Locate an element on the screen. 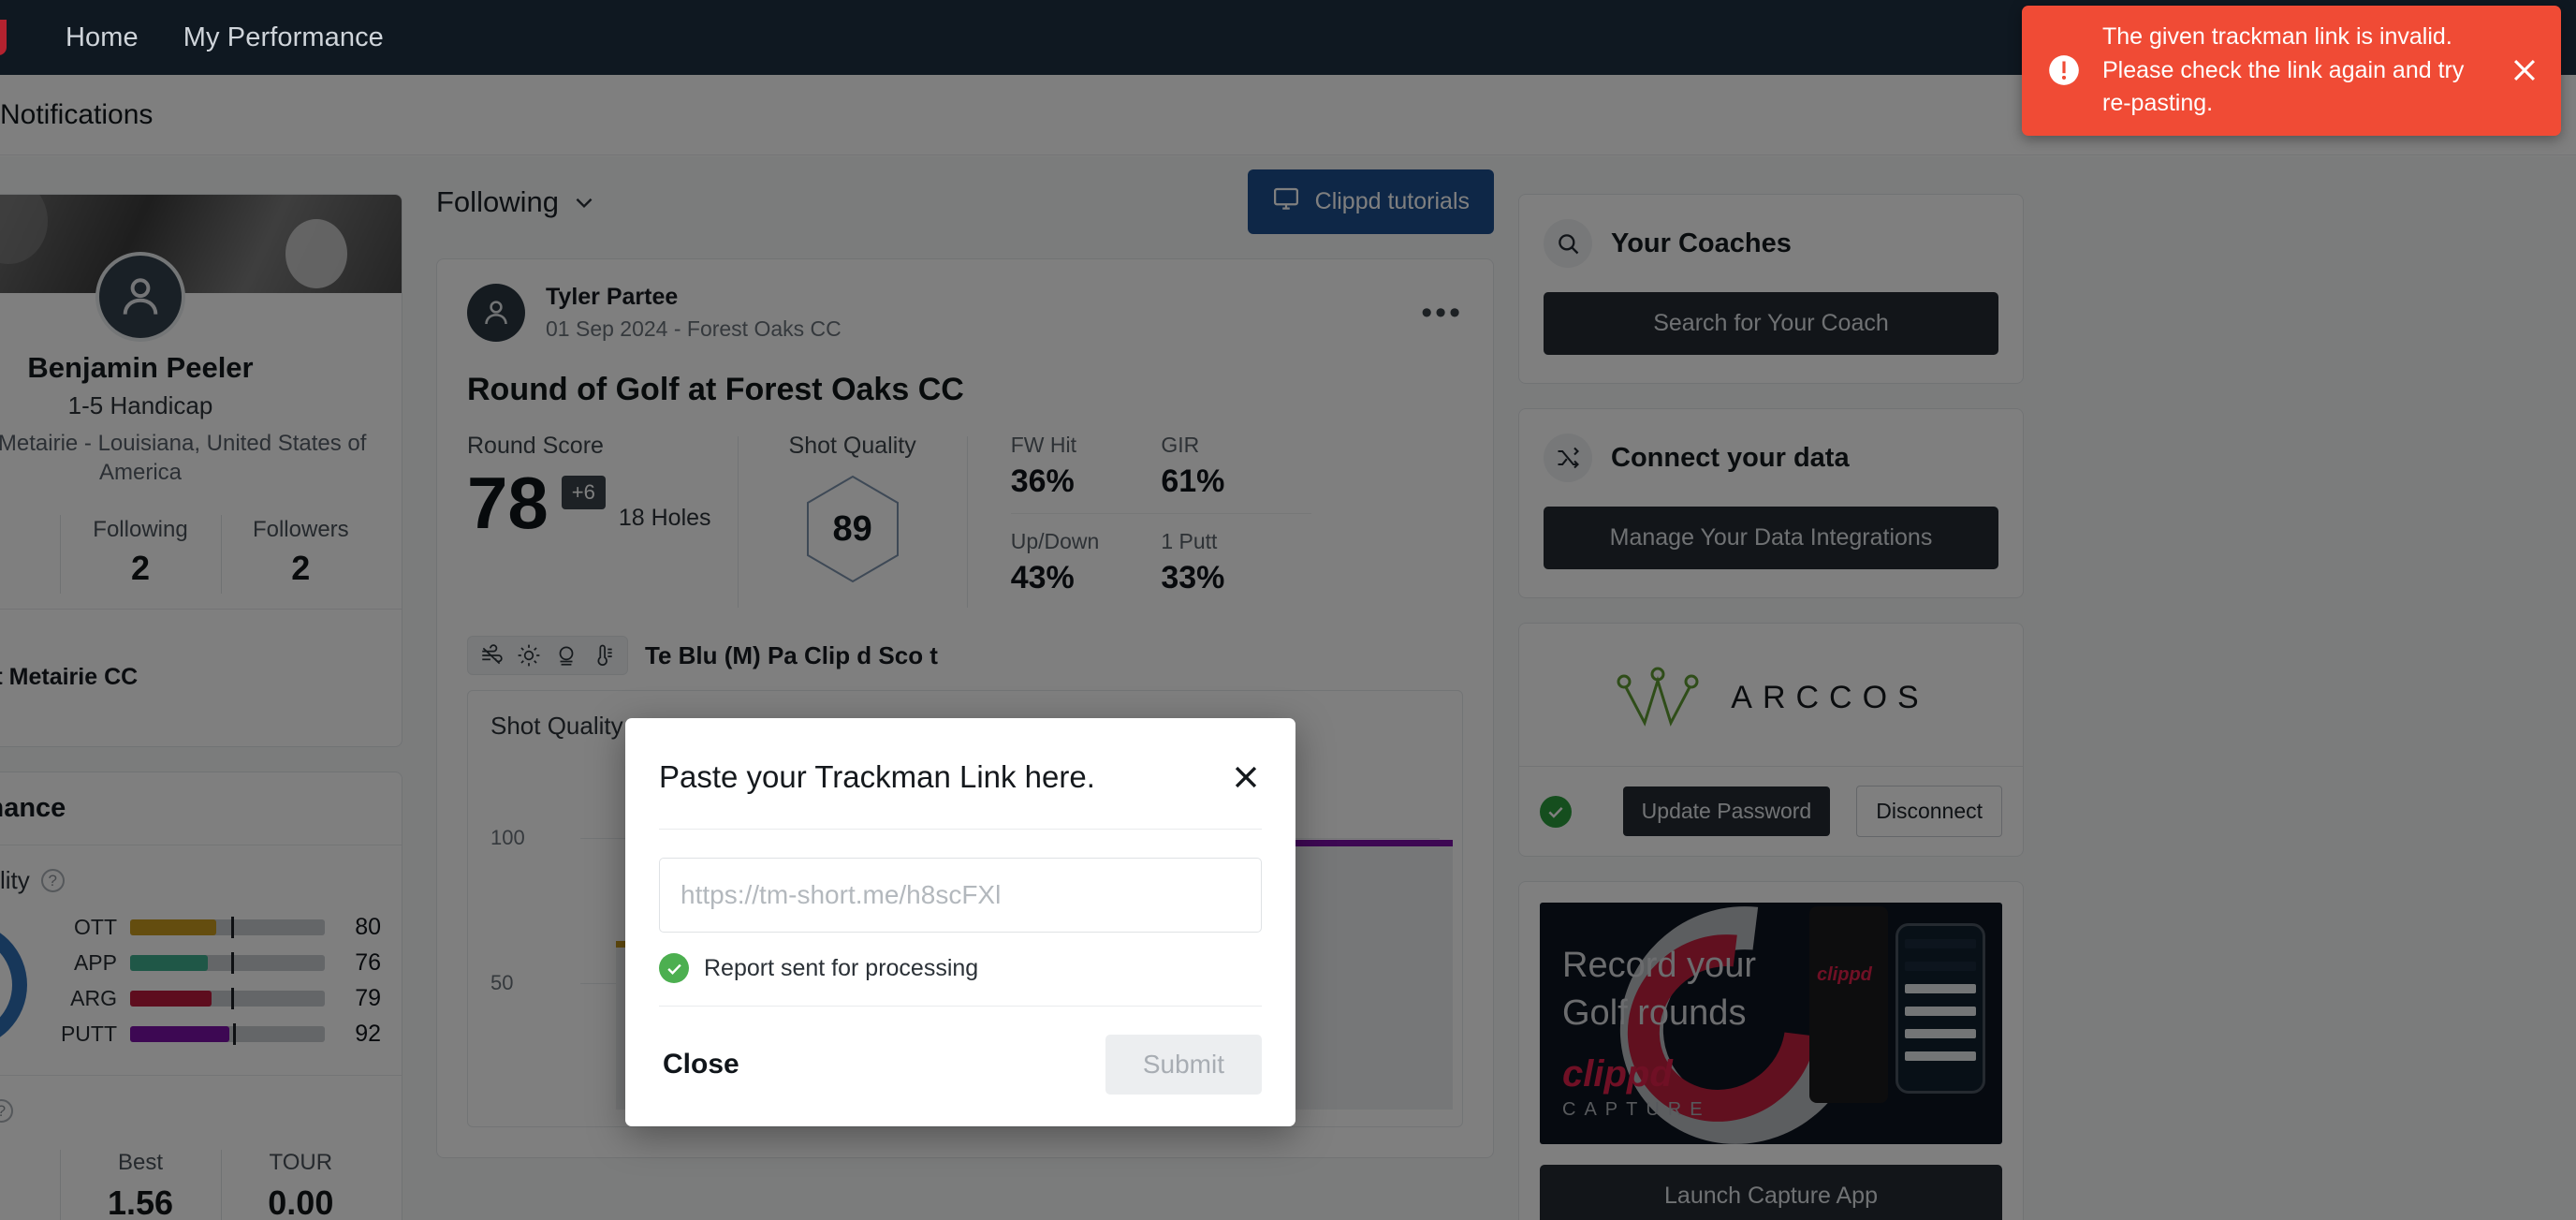 The image size is (2576, 1220). quality-bar-putt: PUTT 92 is located at coordinates (216, 1034).